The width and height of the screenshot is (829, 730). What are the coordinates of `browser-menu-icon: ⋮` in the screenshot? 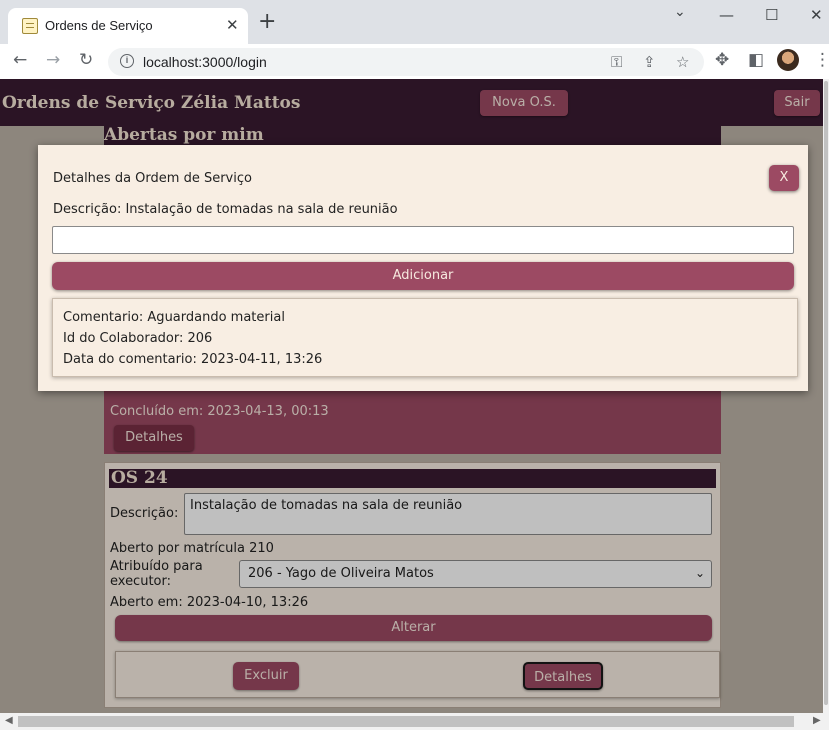 It's located at (821, 60).